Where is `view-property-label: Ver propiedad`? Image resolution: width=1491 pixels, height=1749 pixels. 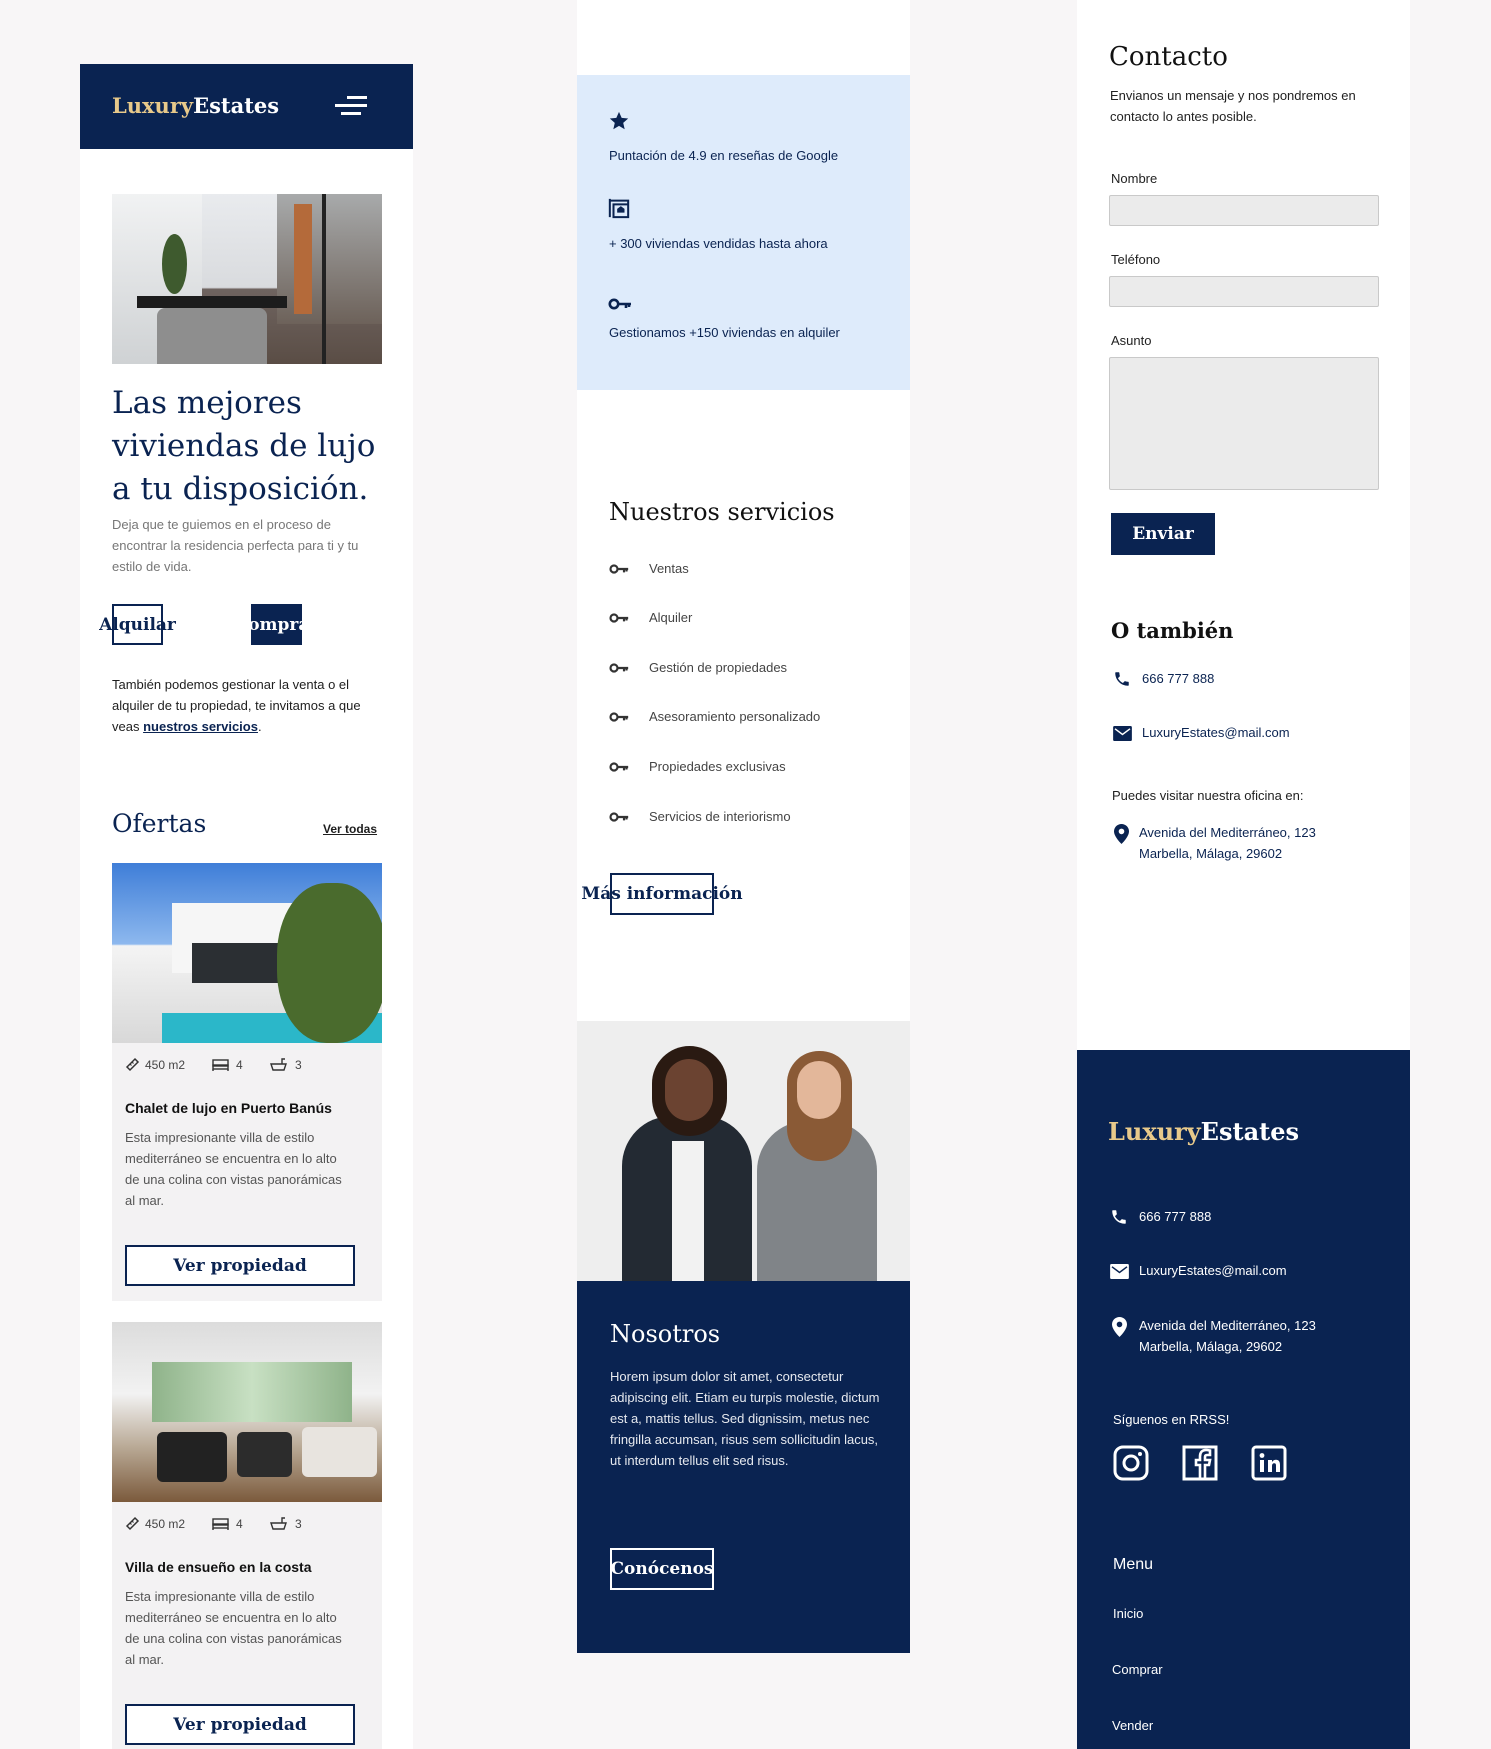
view-property-label: Ver propiedad is located at coordinates (240, 1724).